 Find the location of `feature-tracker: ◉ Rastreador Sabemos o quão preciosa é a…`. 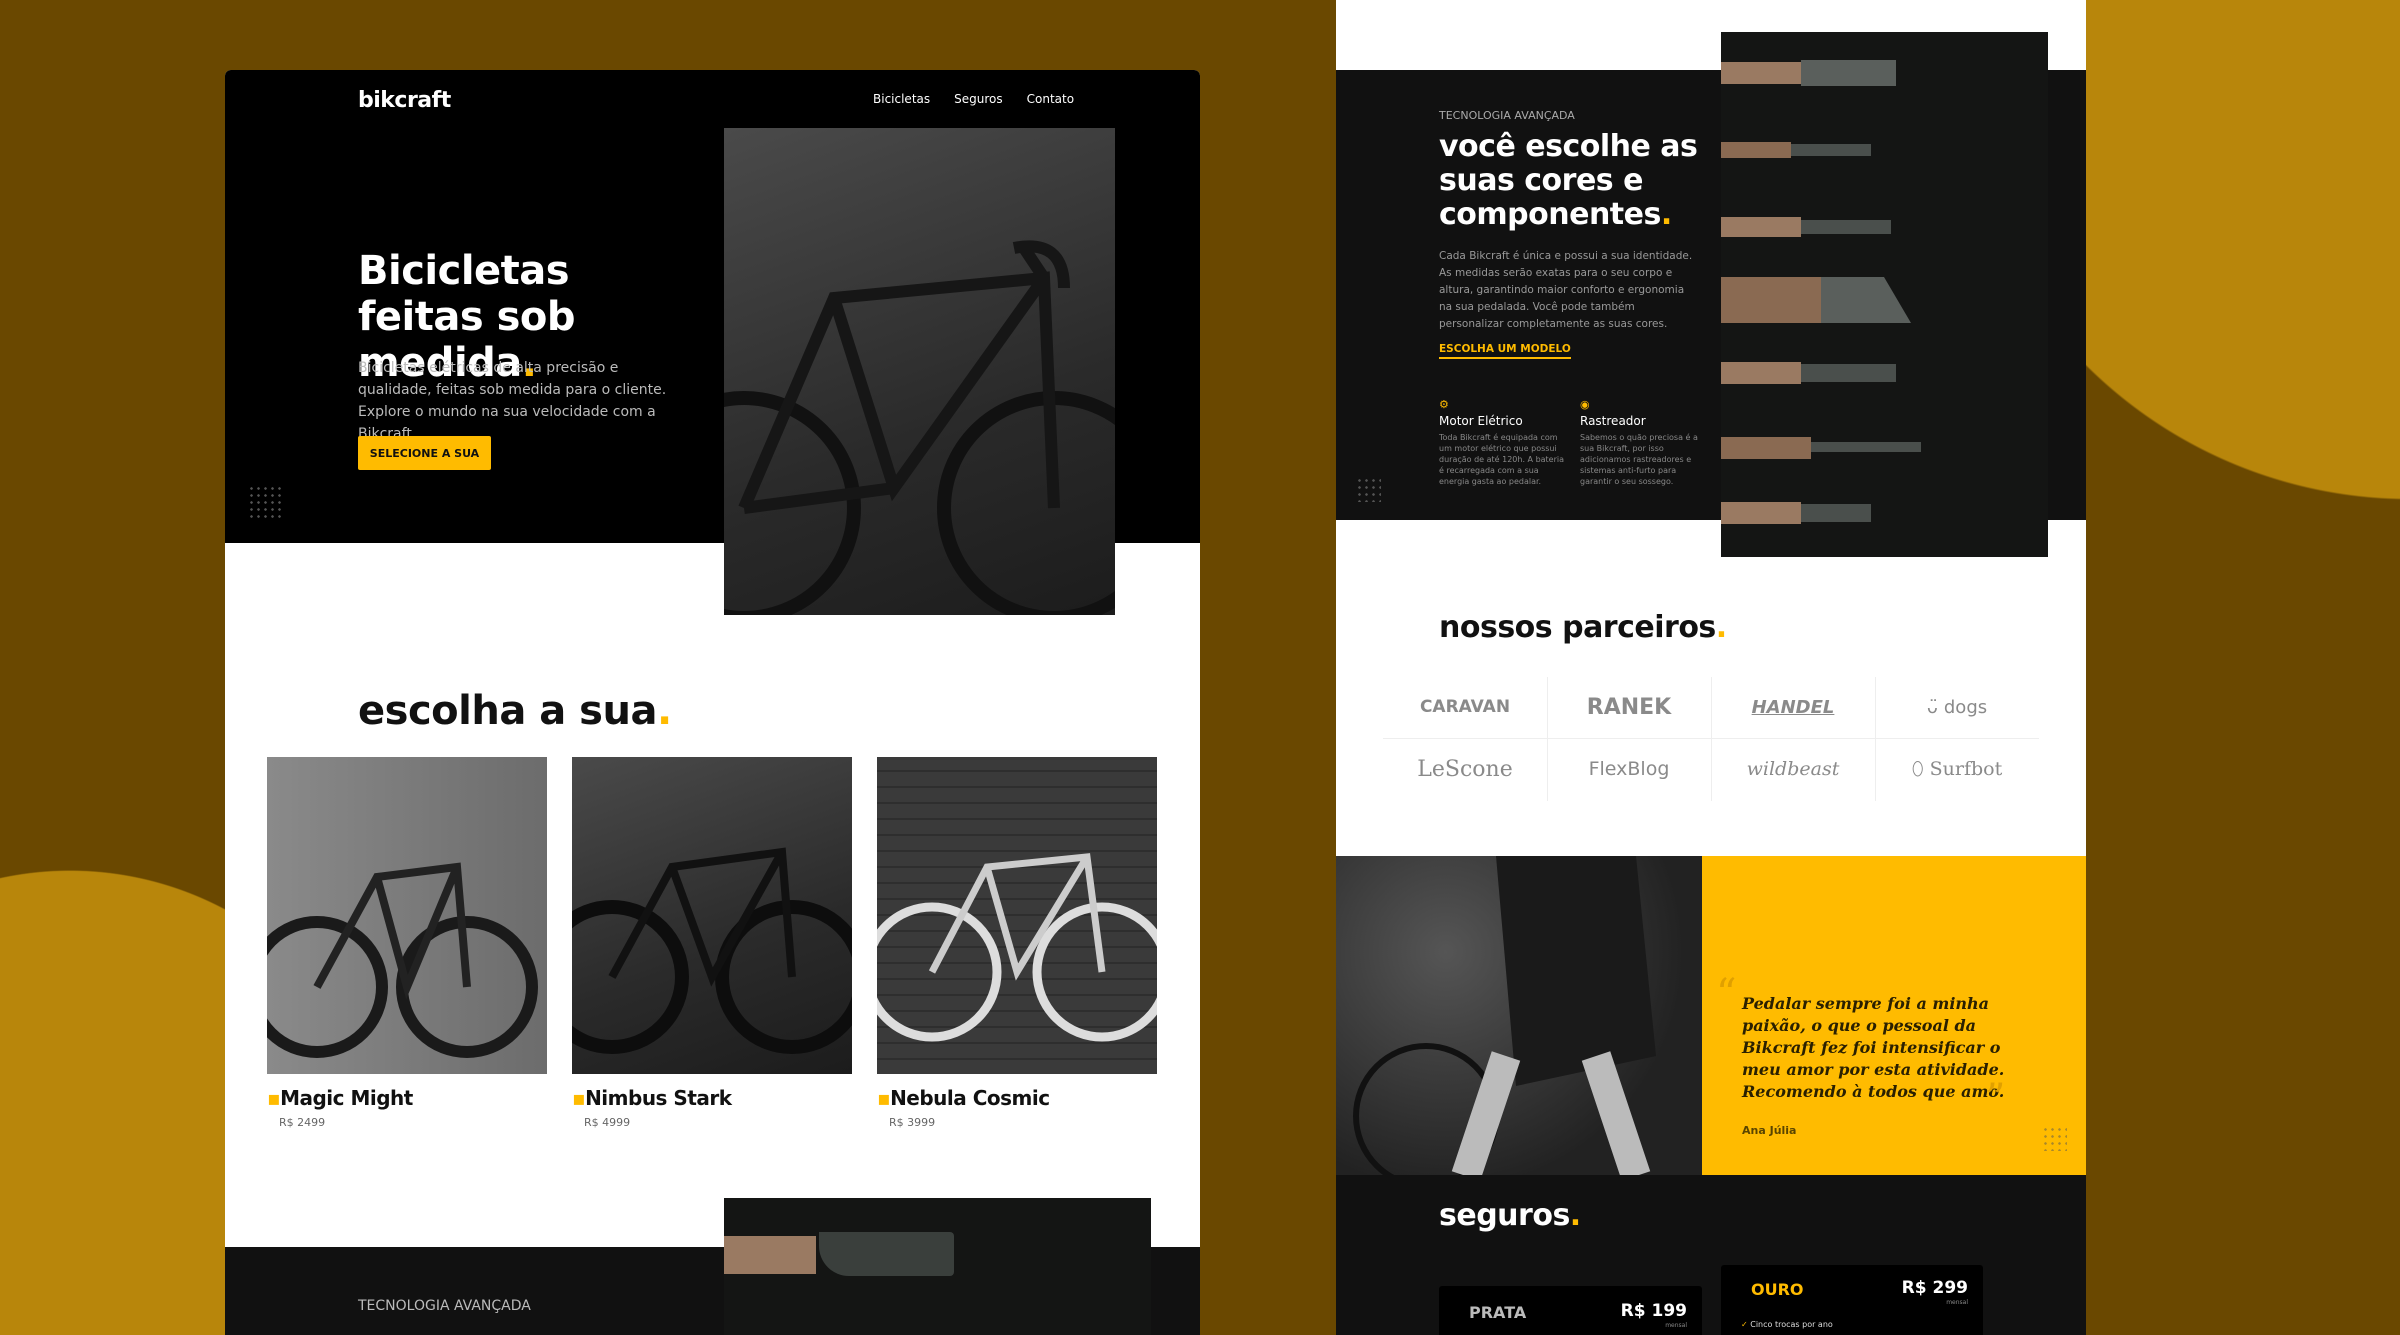

feature-tracker: ◉ Rastreador Sabemos o quão preciosa é a… is located at coordinates (1642, 442).